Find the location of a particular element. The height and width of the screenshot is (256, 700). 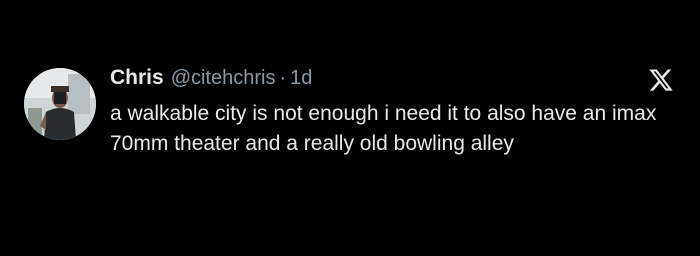

avatar is located at coordinates (60, 104).